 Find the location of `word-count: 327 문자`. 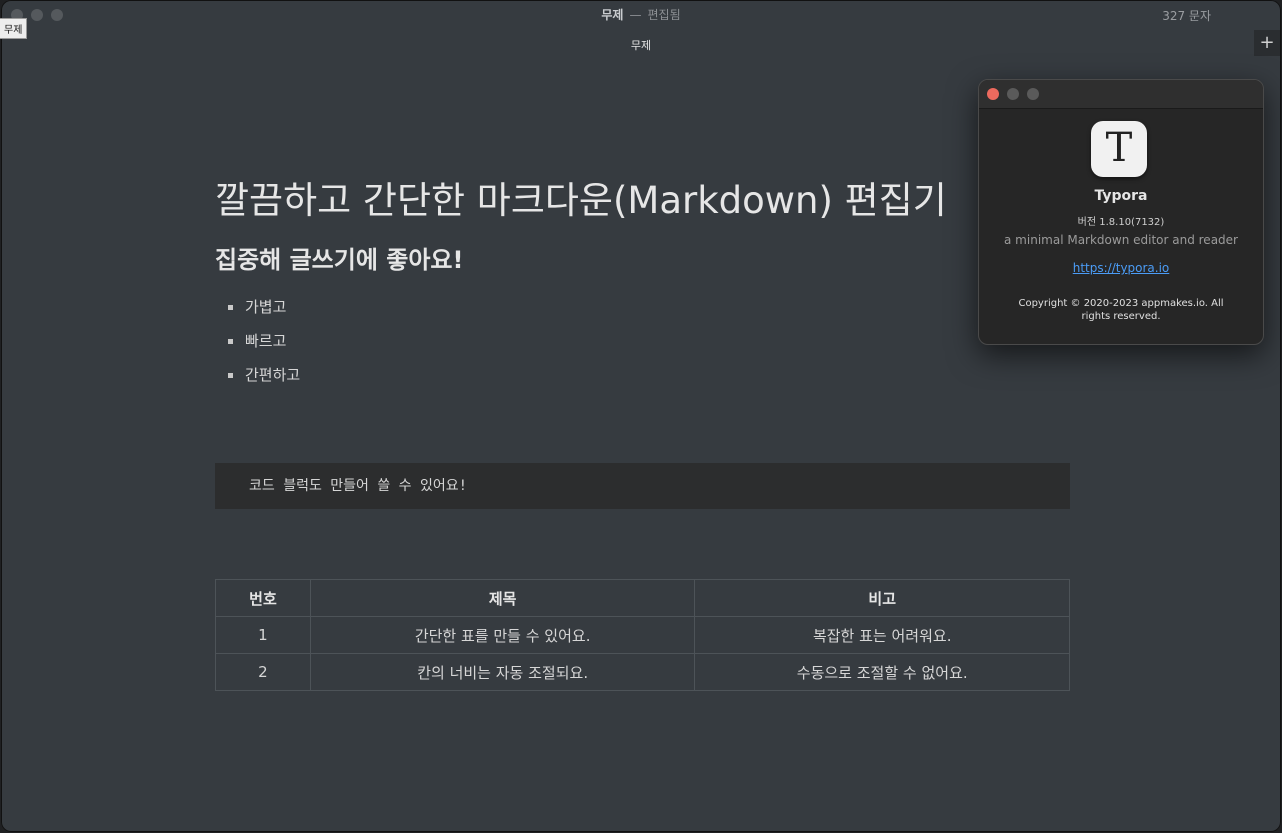

word-count: 327 문자 is located at coordinates (1186, 15).